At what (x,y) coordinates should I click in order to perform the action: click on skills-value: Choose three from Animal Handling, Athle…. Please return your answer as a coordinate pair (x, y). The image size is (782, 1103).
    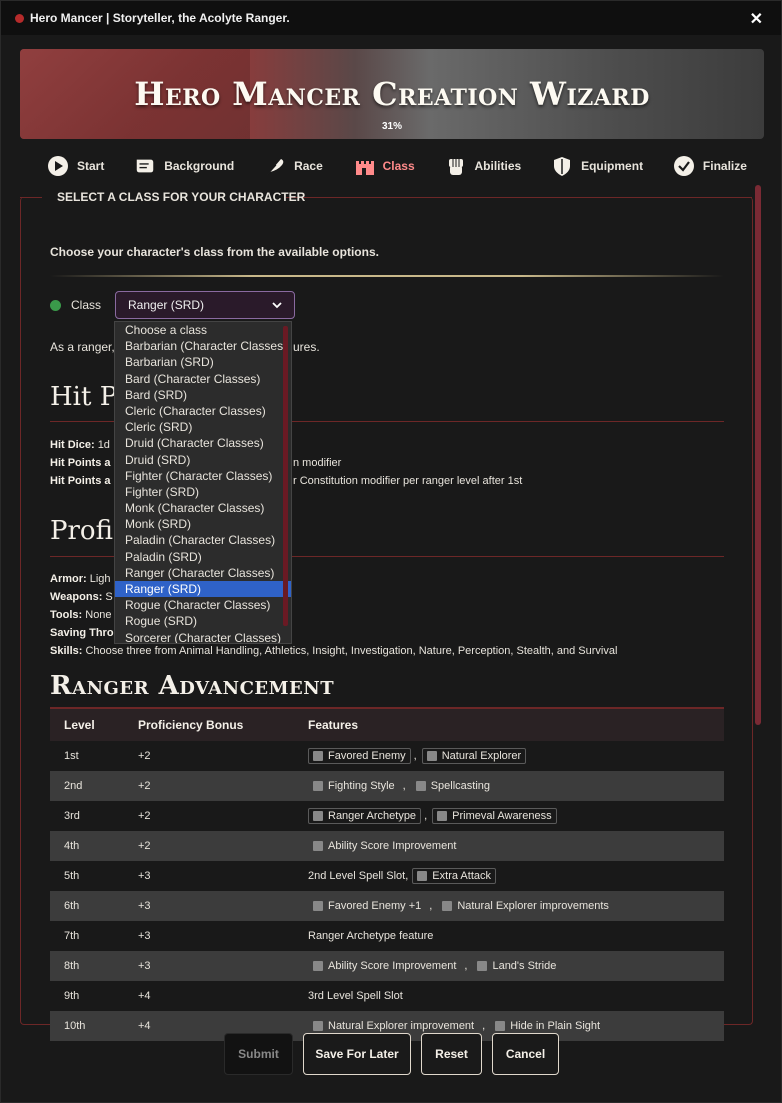
    Looking at the image, I should click on (351, 651).